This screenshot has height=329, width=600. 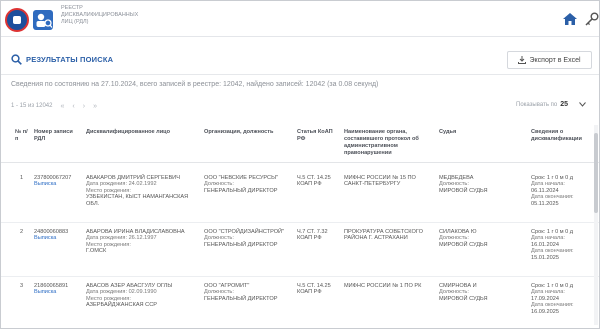 I want to click on export-label: Экспорт в Excel, so click(x=555, y=60).